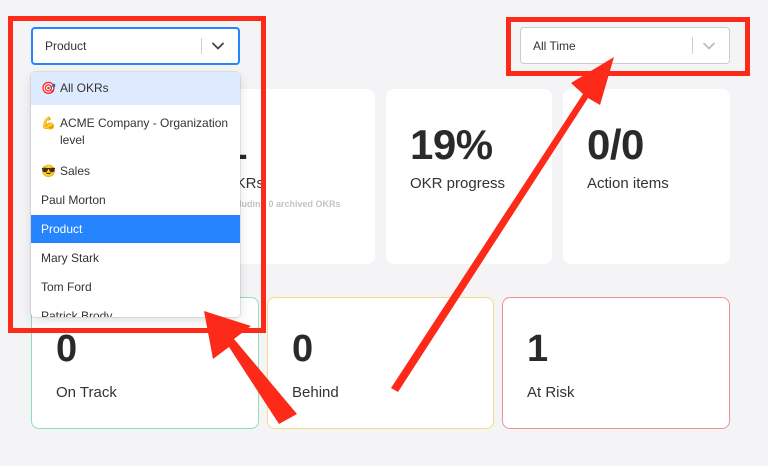 The image size is (768, 466). What do you see at coordinates (250, 367) in the screenshot?
I see `annotation-arrow` at bounding box center [250, 367].